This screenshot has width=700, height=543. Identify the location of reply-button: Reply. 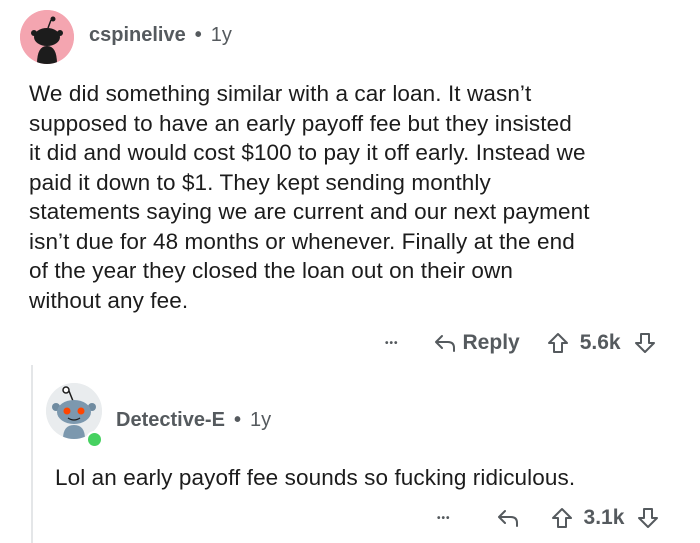
(476, 343).